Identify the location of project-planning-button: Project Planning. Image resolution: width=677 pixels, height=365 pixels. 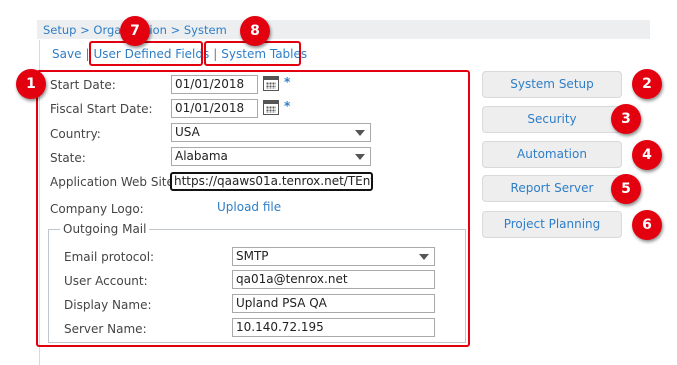
(552, 224).